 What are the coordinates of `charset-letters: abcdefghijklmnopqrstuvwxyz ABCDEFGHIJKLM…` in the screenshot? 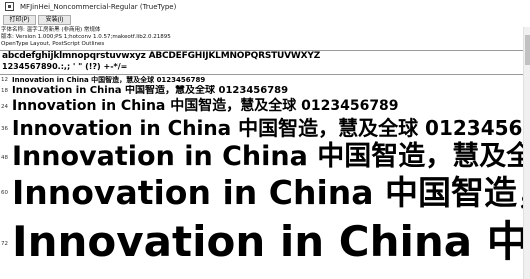 It's located at (161, 56).